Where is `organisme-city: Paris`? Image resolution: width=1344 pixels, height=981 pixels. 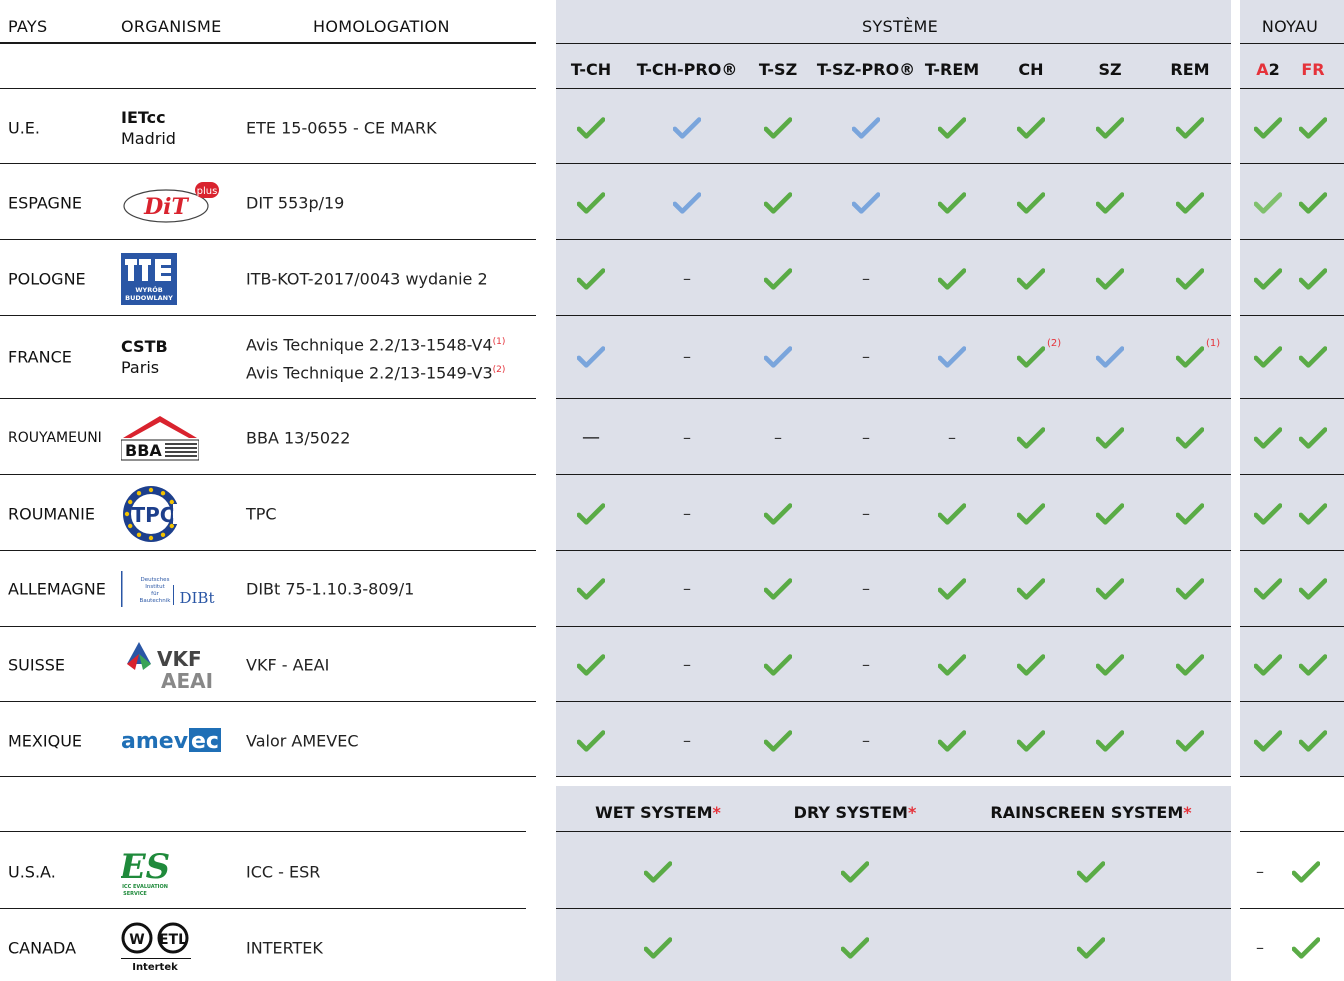 organisme-city: Paris is located at coordinates (140, 367).